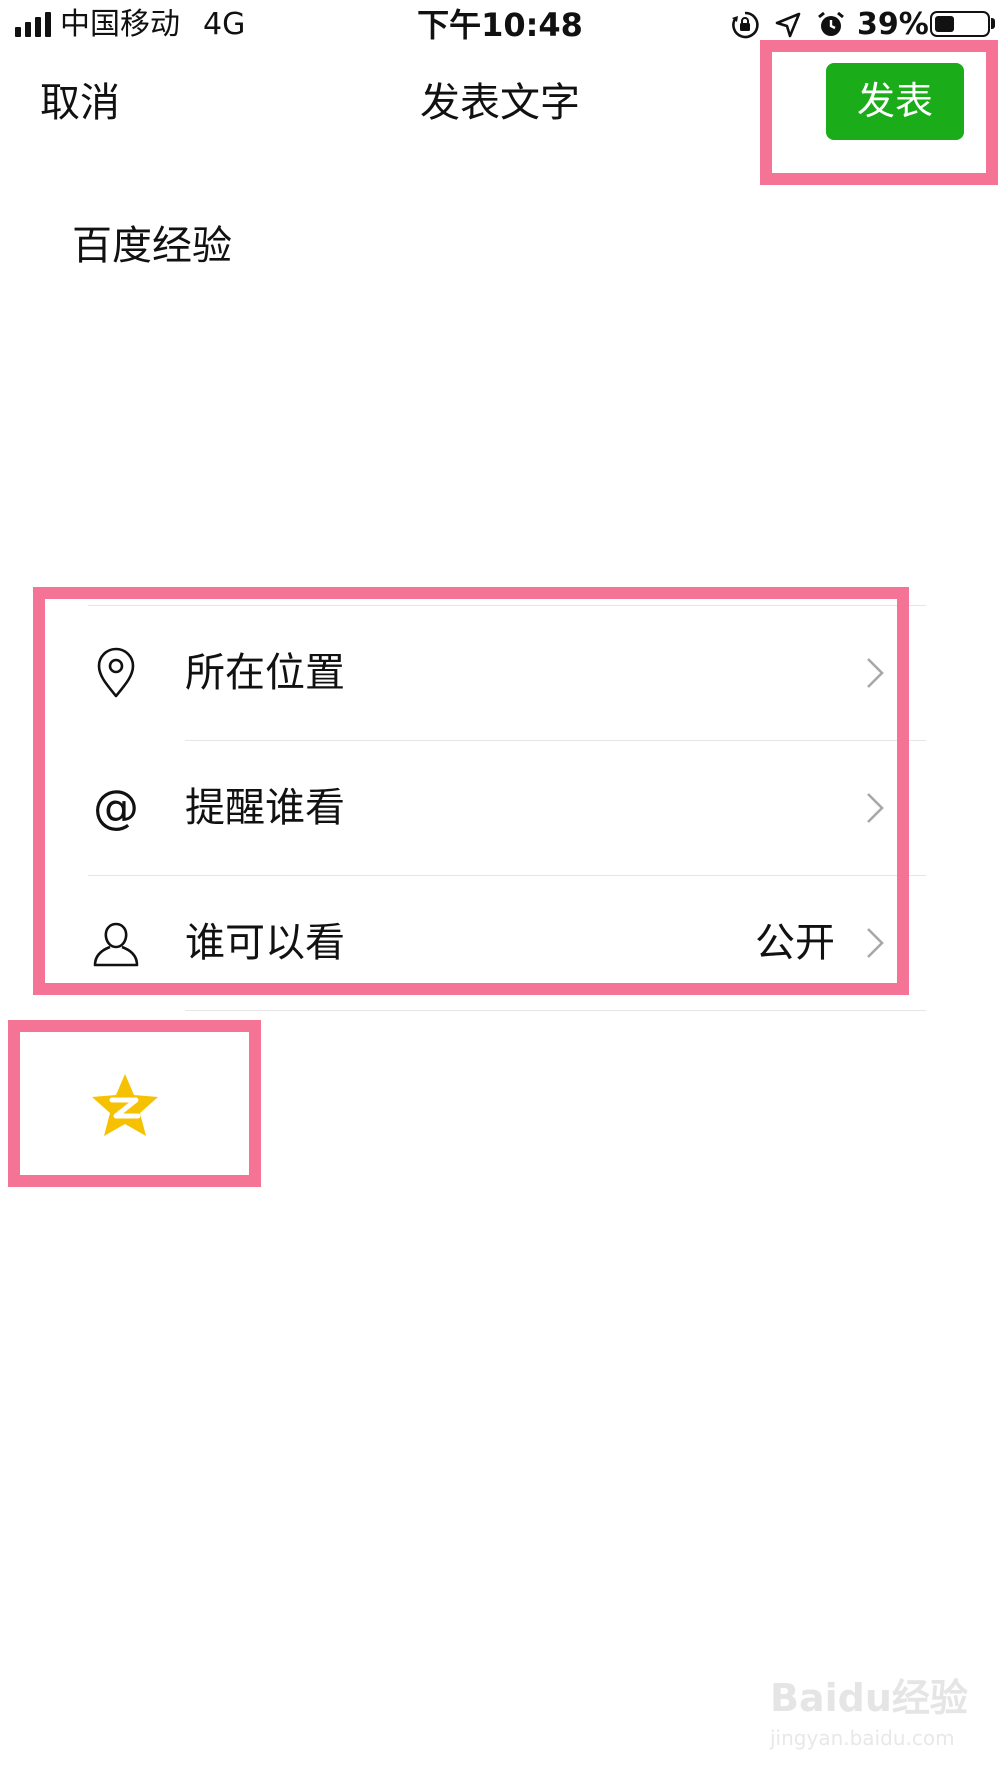 Image resolution: width=1000 pixels, height=1778 pixels. I want to click on location-pin-icon, so click(116, 672).